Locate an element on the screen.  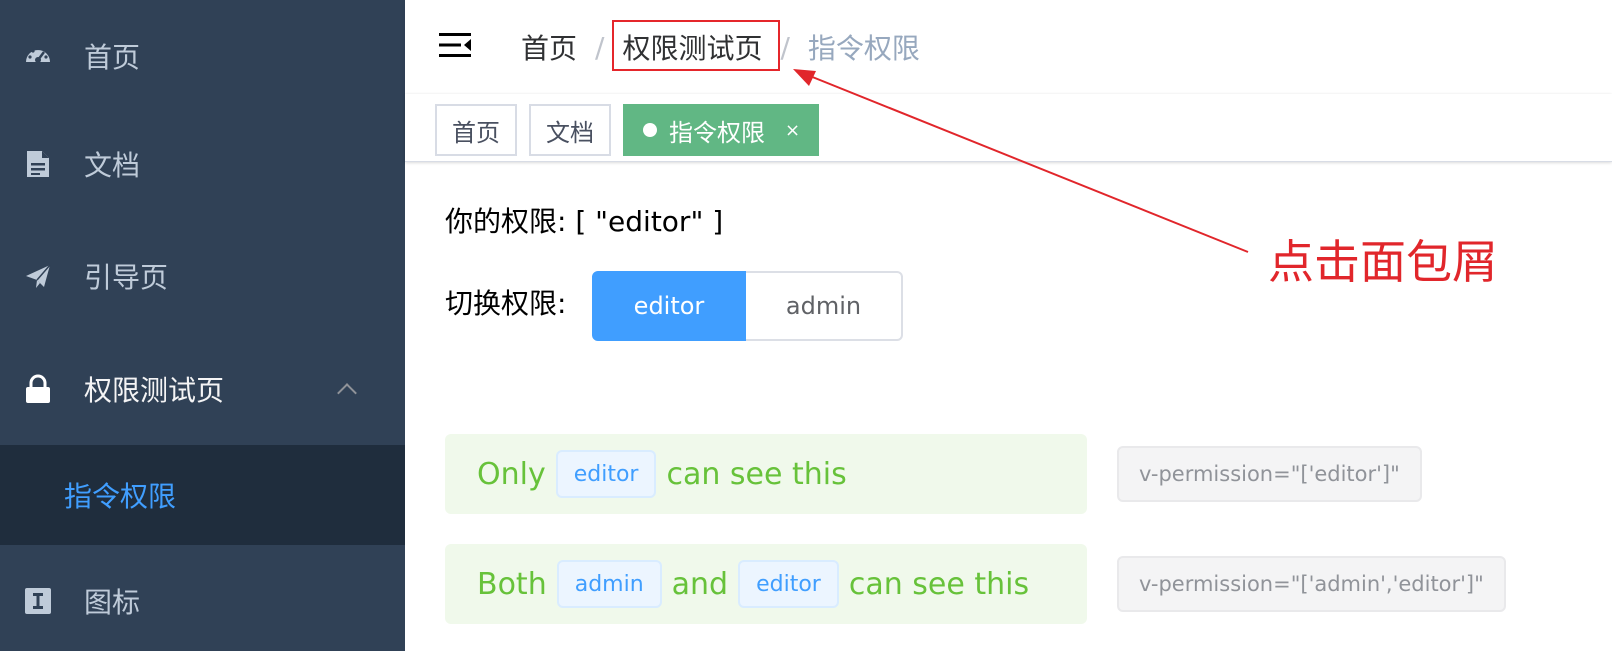
navbar: 首页 / 权限测试页 / 指令权限 is located at coordinates (1008, 47).